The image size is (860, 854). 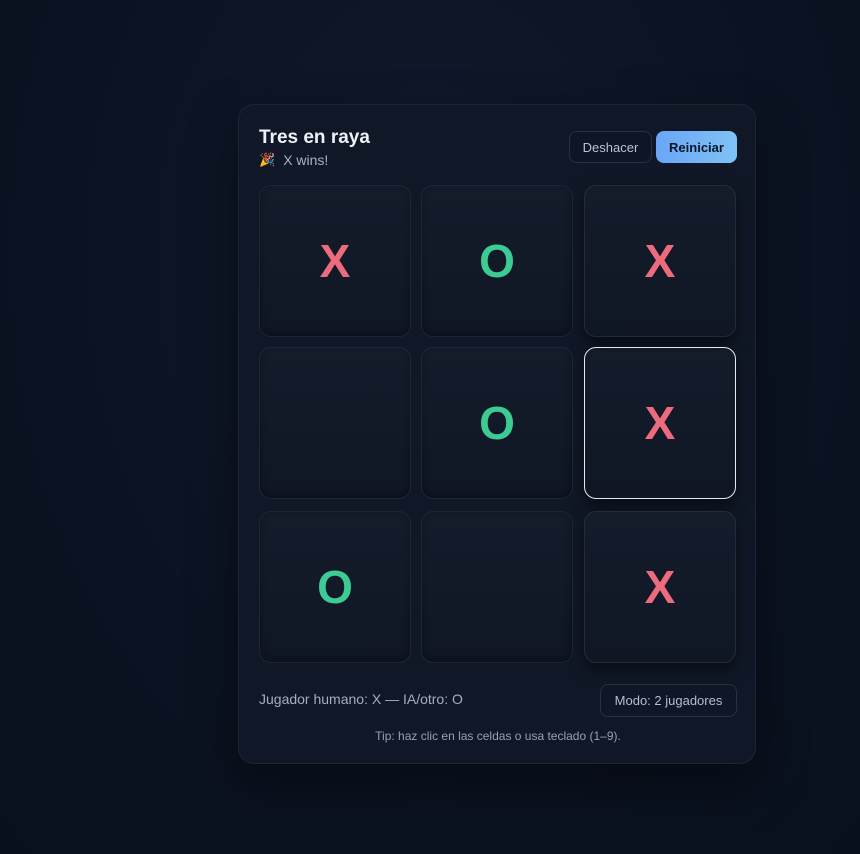 I want to click on undo-button: Deshacer, so click(x=610, y=147).